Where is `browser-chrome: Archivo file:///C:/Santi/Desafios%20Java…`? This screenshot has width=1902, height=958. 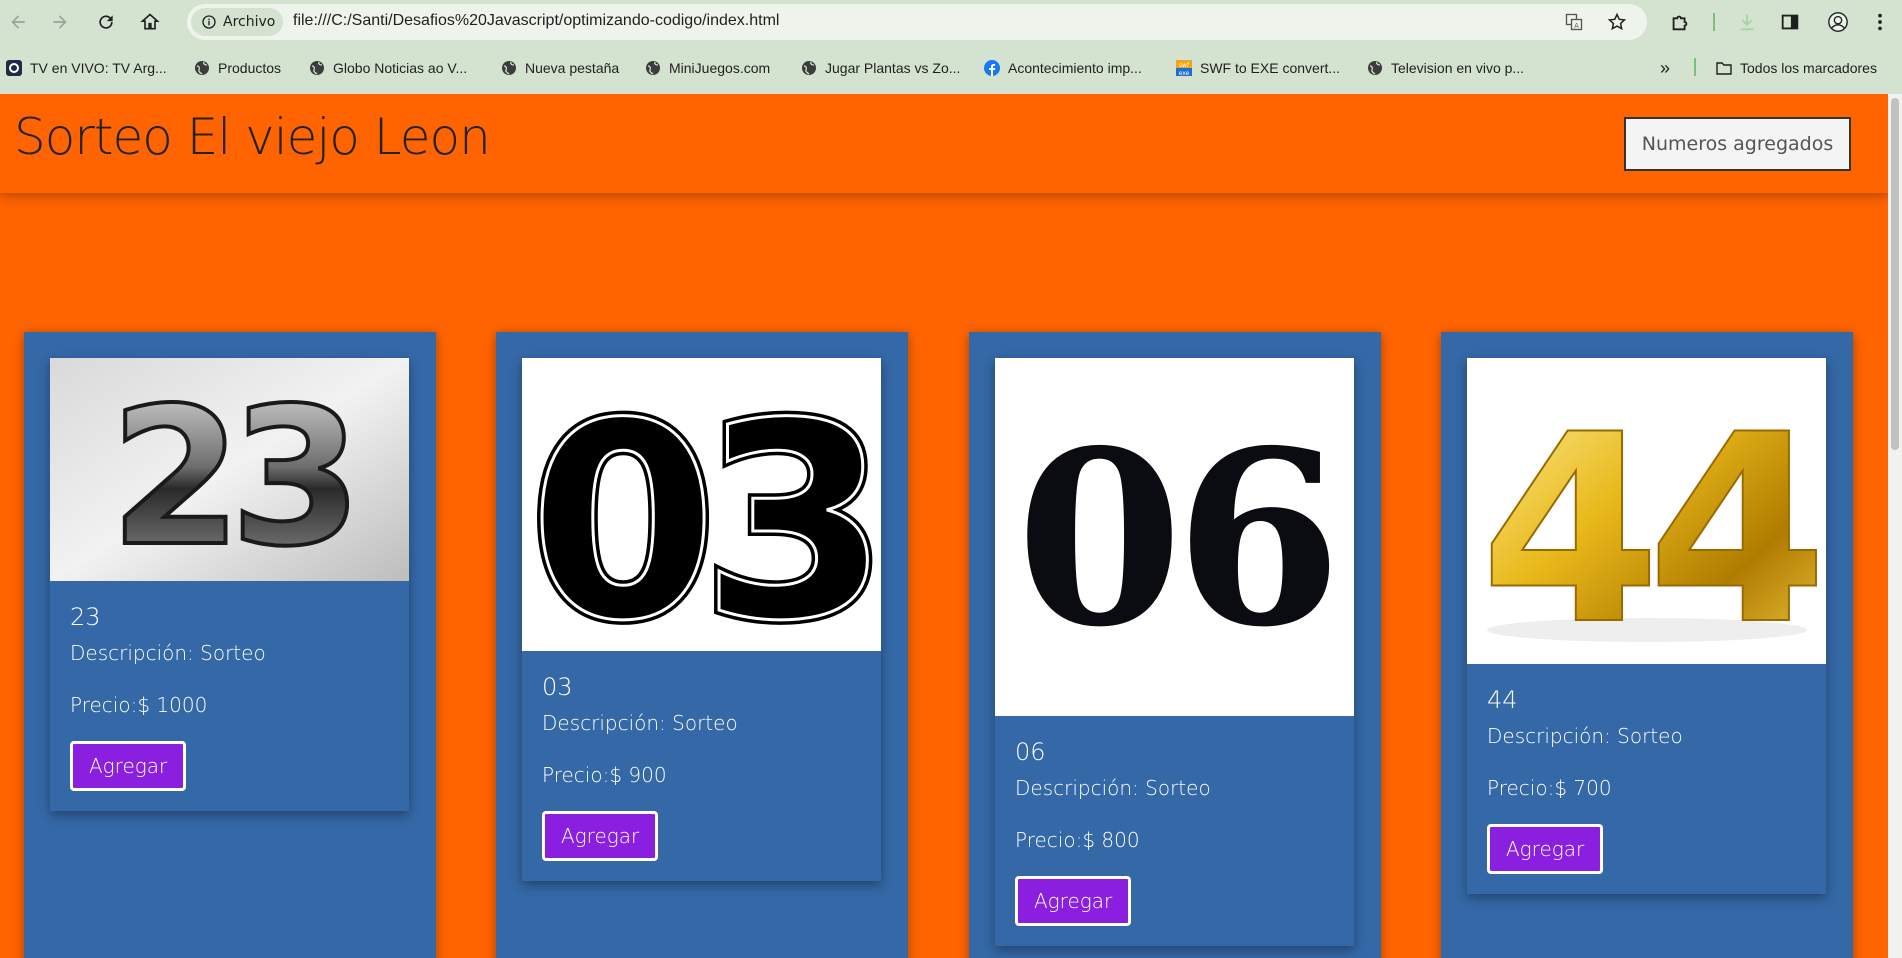 browser-chrome: Archivo file:///C:/Santi/Desafios%20Java… is located at coordinates (951, 47).